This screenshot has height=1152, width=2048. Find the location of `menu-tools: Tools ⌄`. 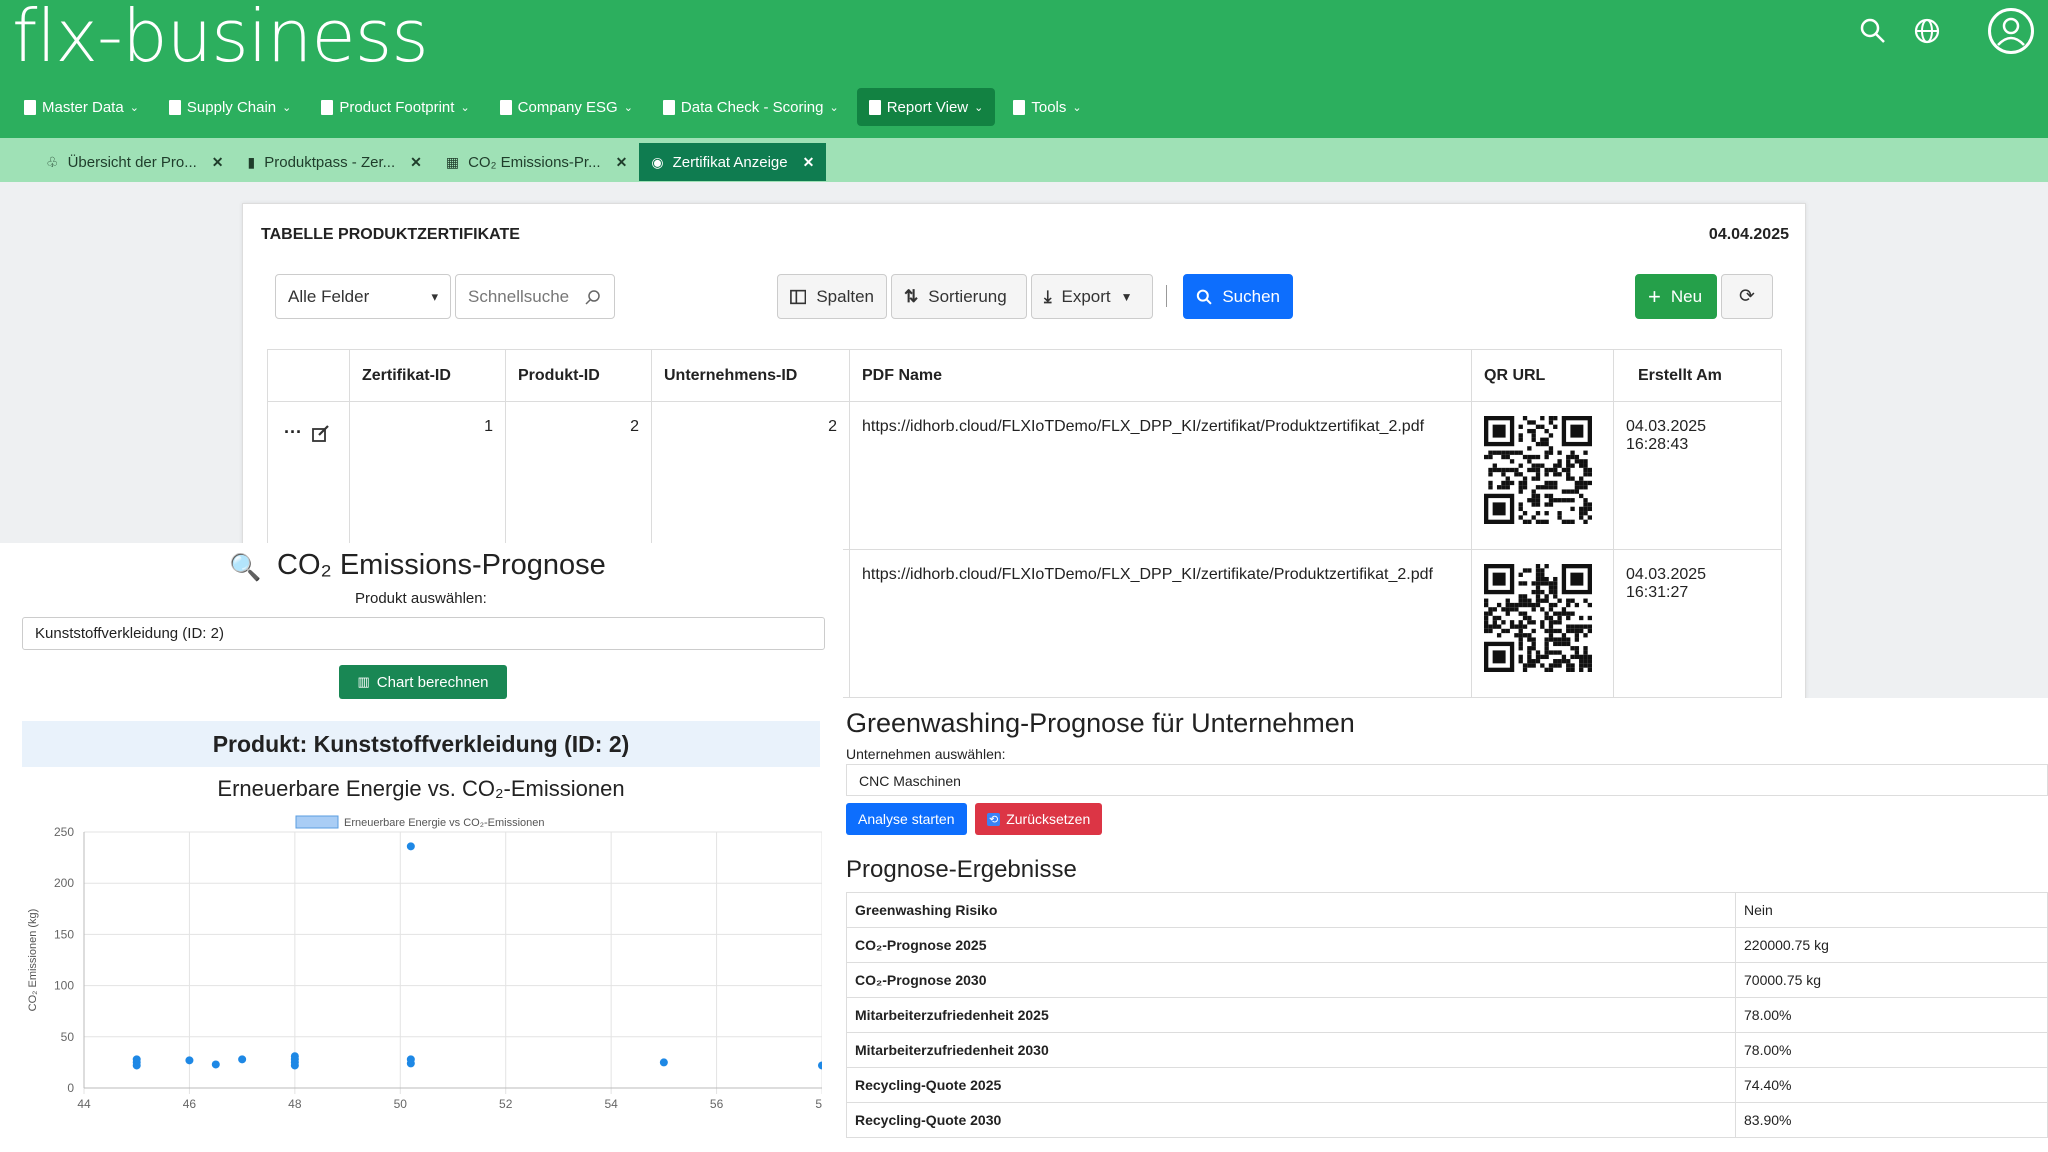

menu-tools: Tools ⌄ is located at coordinates (1047, 107).